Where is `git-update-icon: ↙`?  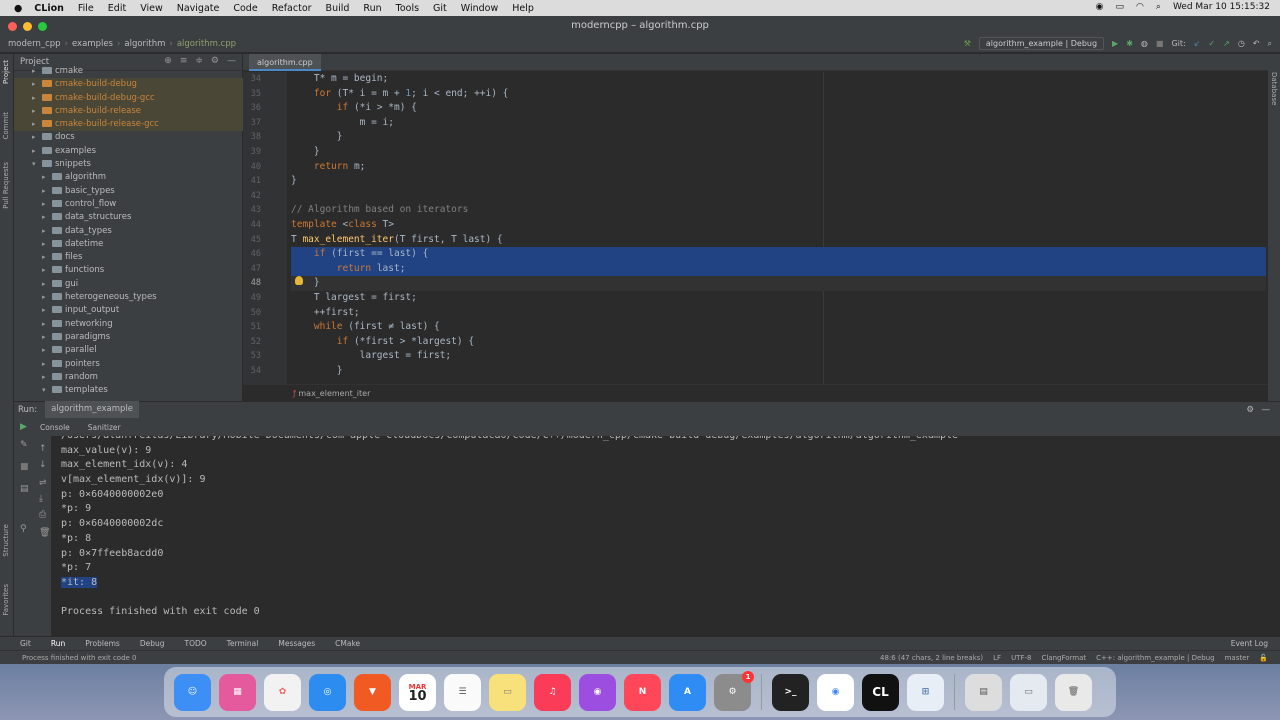
git-update-icon: ↙ is located at coordinates (1197, 43).